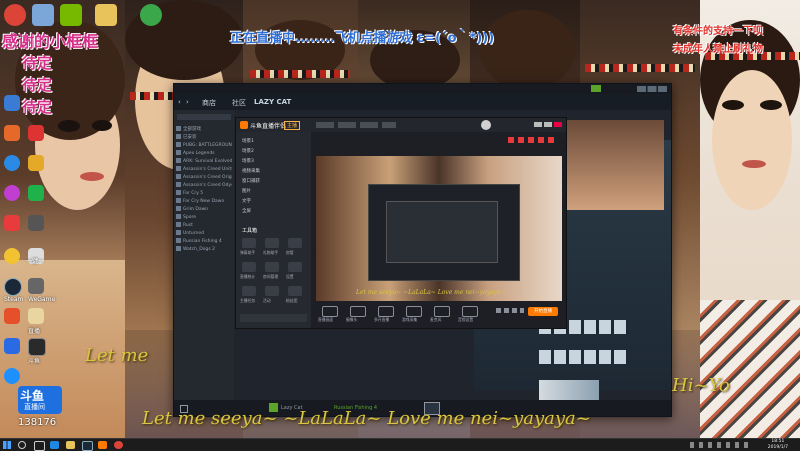 Image resolution: width=800 pixels, height=451 pixels. Describe the element at coordinates (204, 249) in the screenshot. I see `library-item: Watch_Dogs 2` at that location.